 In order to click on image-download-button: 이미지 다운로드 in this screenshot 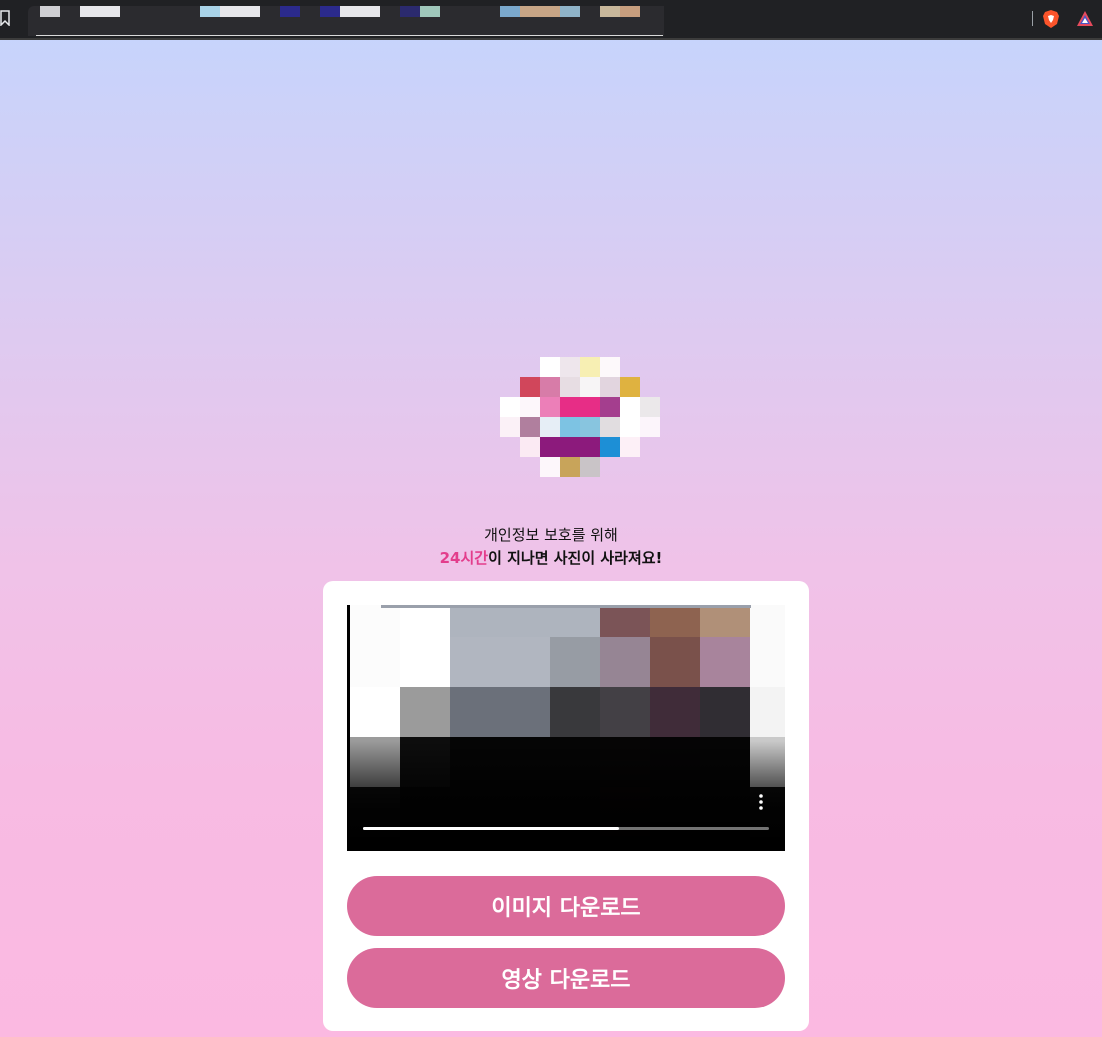, I will do `click(566, 906)`.